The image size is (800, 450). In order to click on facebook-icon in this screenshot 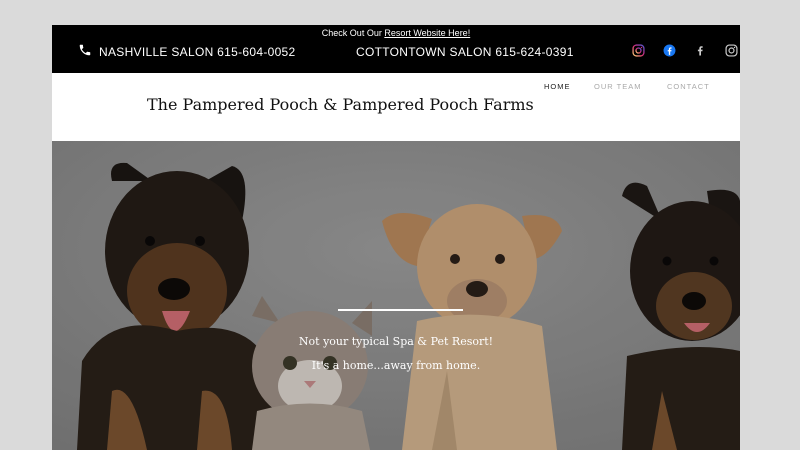, I will do `click(669, 50)`.